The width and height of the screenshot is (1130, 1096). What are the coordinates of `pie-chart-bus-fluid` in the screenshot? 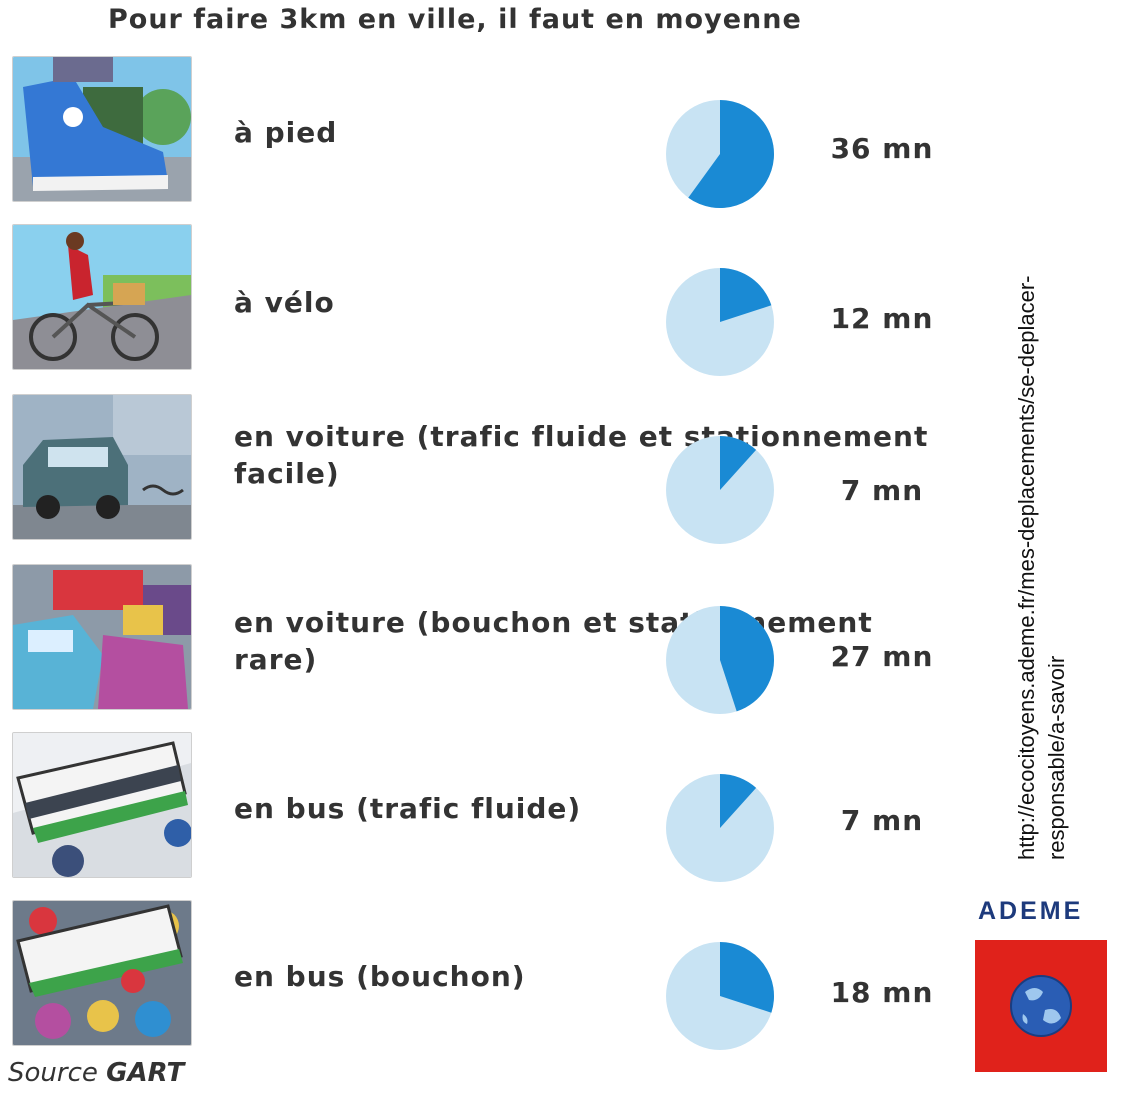 It's located at (720, 828).